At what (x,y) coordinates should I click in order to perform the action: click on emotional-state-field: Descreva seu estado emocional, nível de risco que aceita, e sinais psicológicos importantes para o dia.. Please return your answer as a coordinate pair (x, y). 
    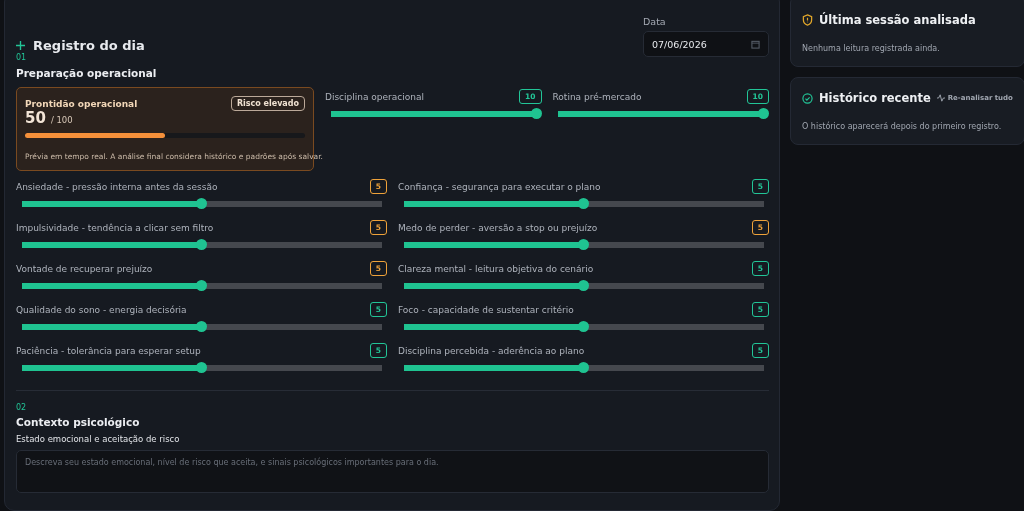
    Looking at the image, I should click on (392, 471).